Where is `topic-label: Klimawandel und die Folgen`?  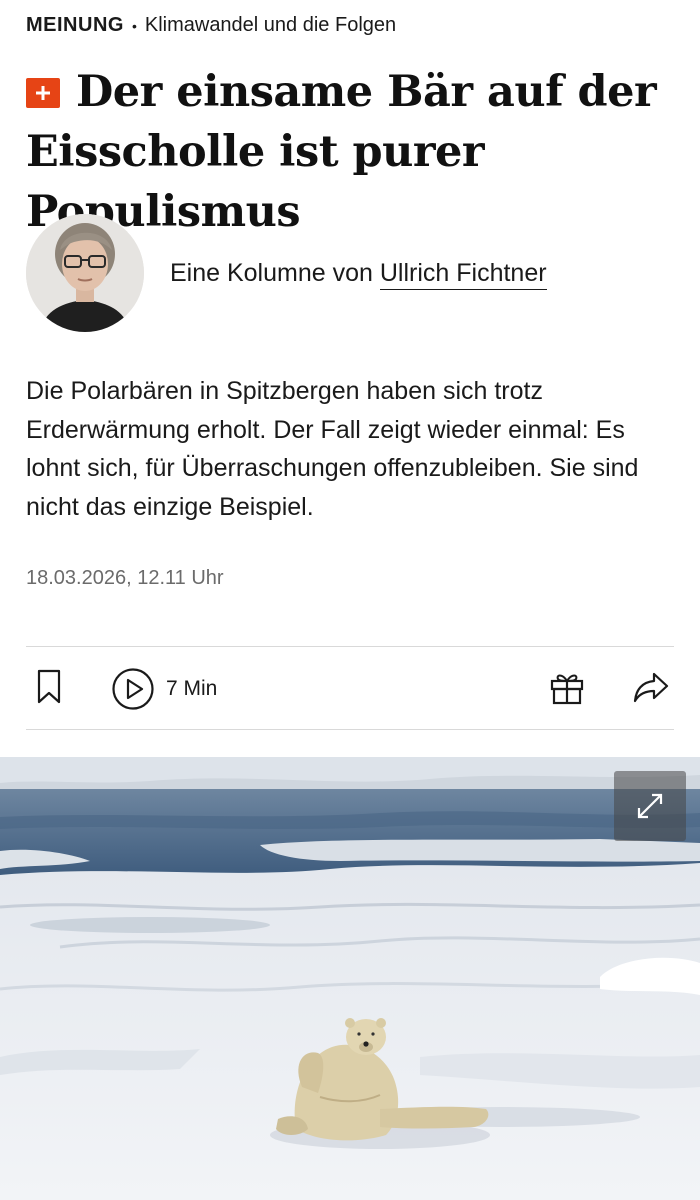 topic-label: Klimawandel und die Folgen is located at coordinates (270, 25).